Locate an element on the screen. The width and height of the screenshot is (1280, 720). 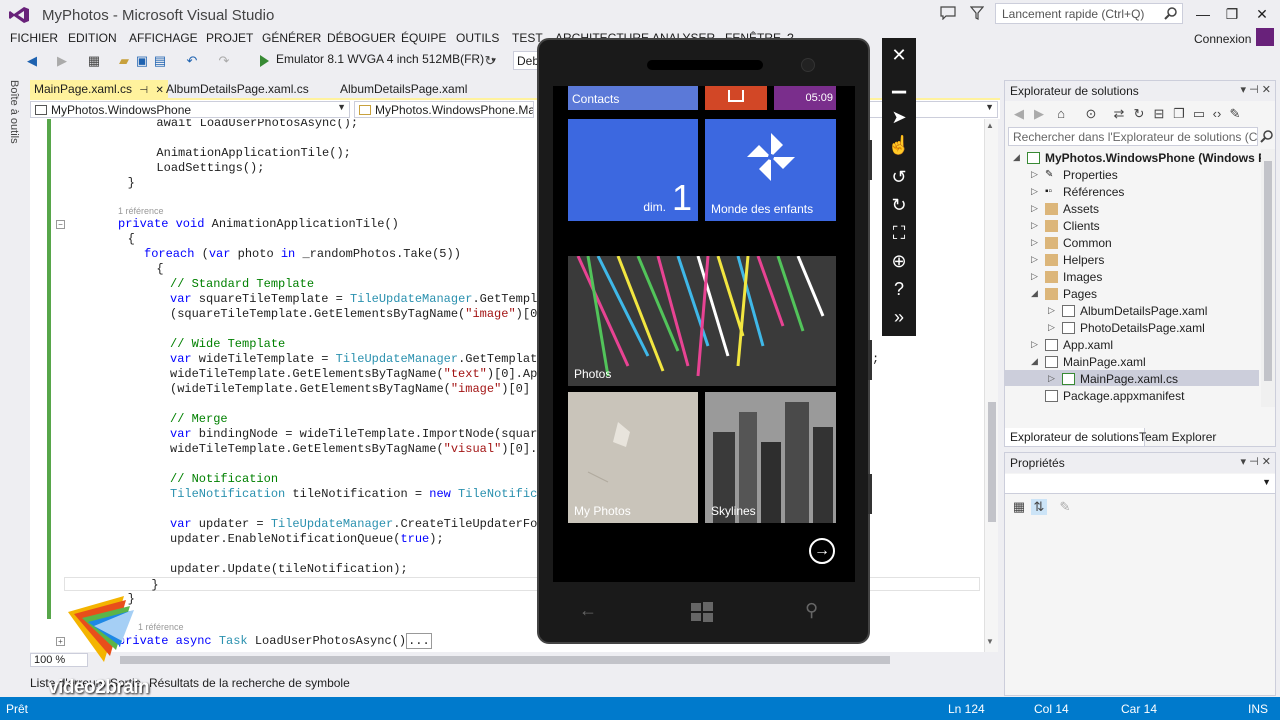
tab-team-explorer: Team Explorer is located at coordinates (1177, 437).